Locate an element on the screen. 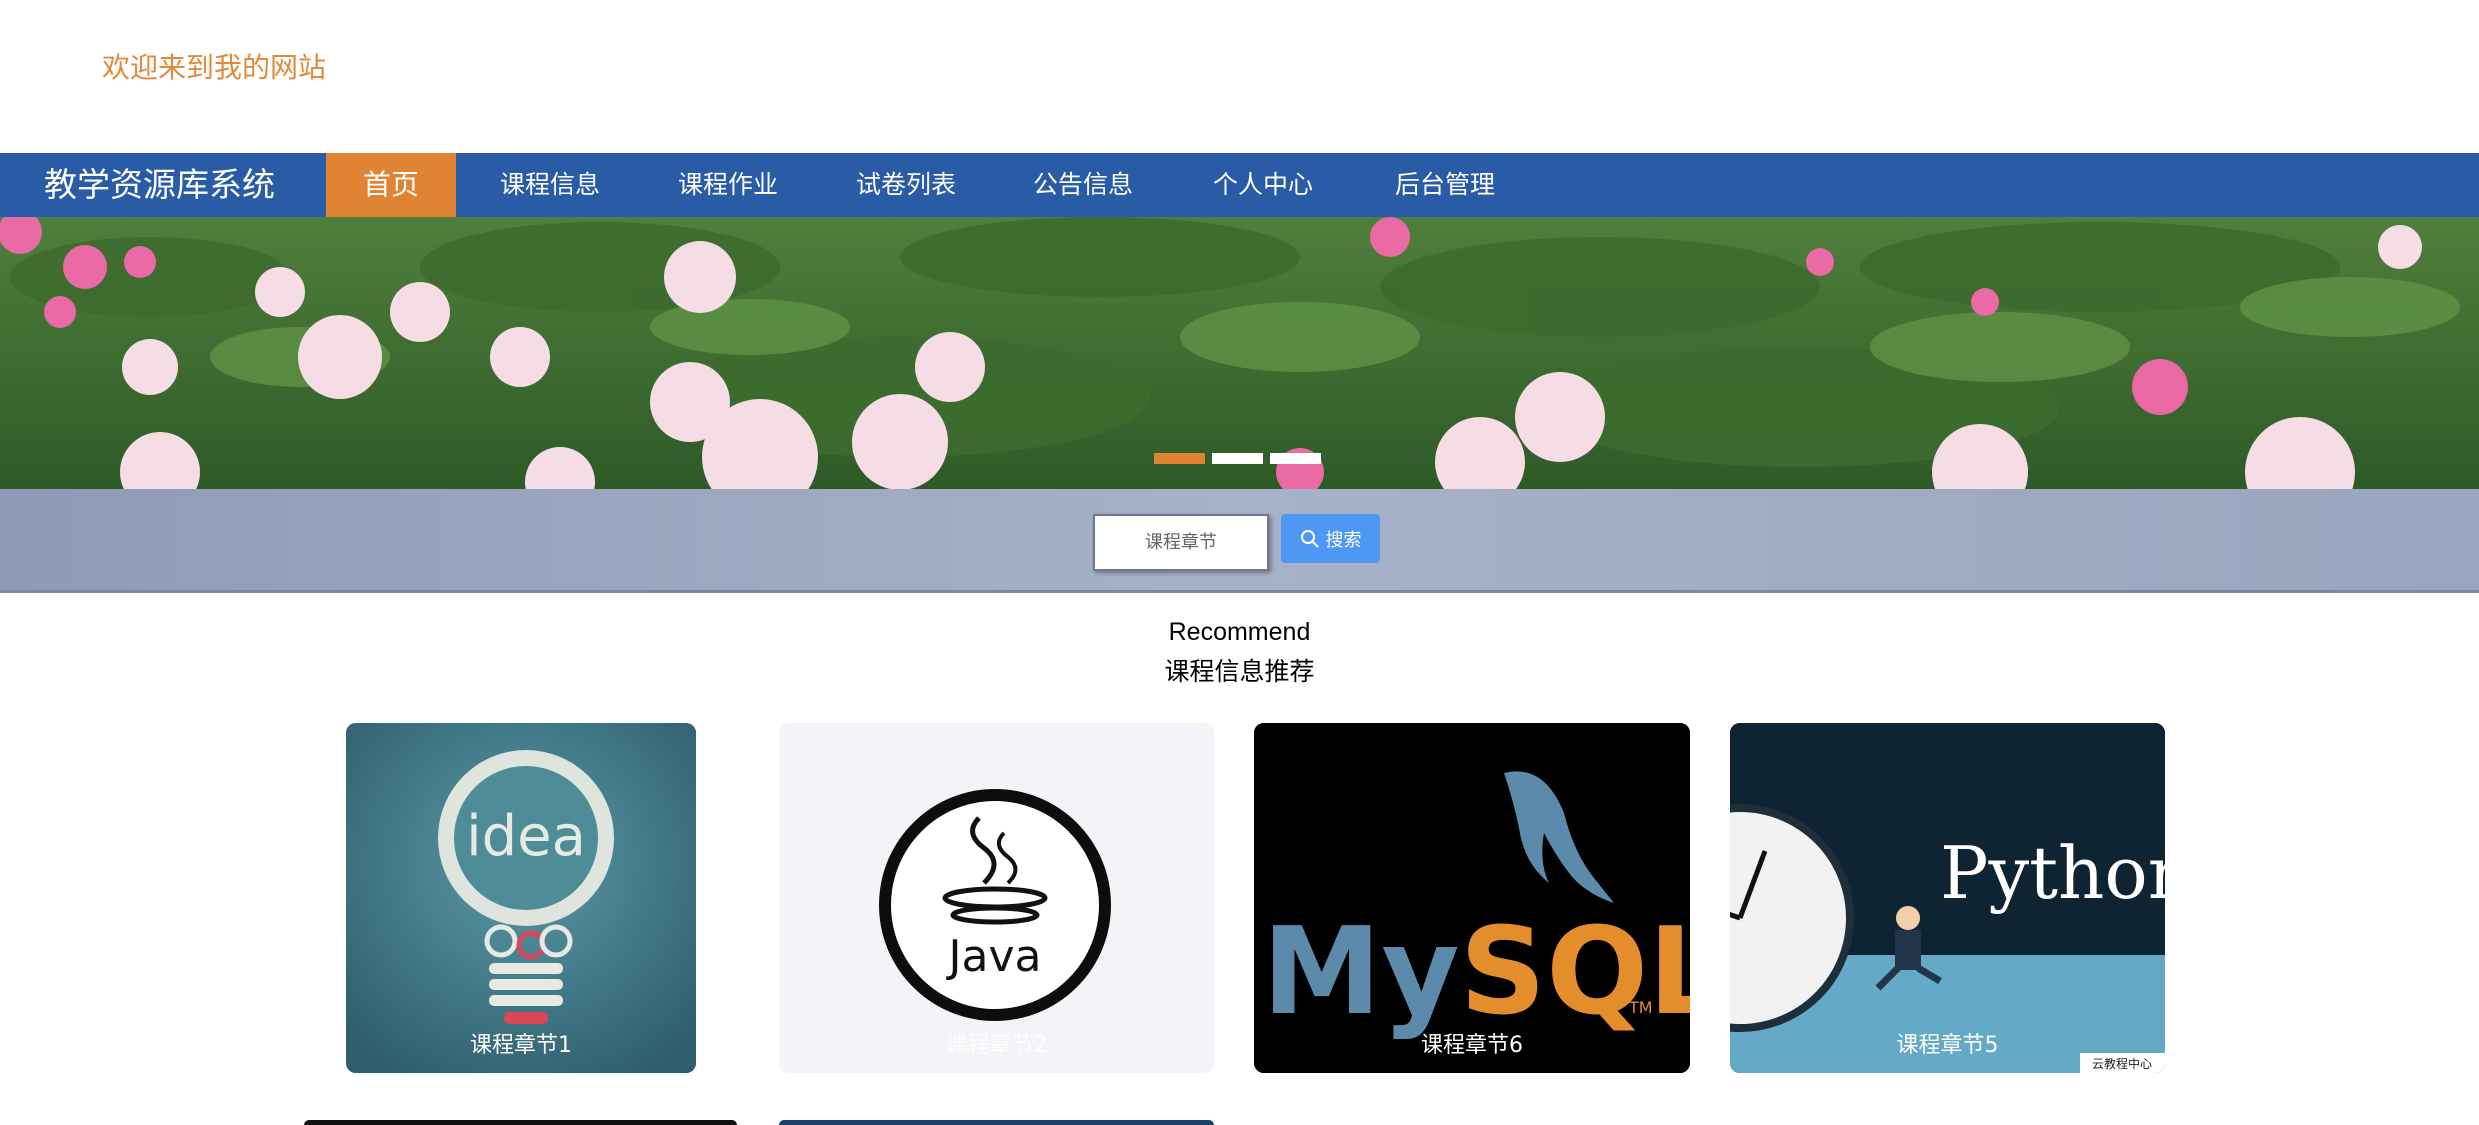 This screenshot has width=2479, height=1125. nav-item-exam-list: 试卷列表 is located at coordinates (906, 185).